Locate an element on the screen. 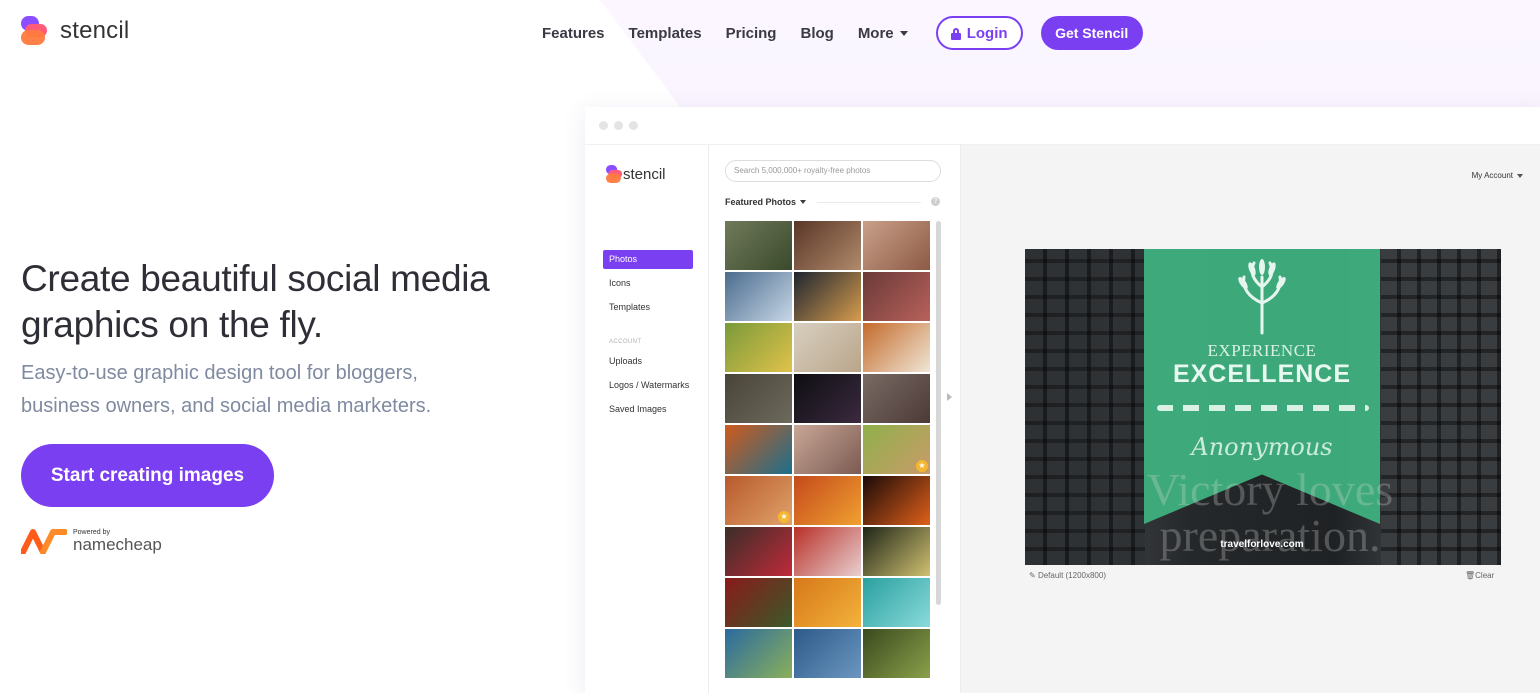  app-logo: stencil is located at coordinates (636, 174).